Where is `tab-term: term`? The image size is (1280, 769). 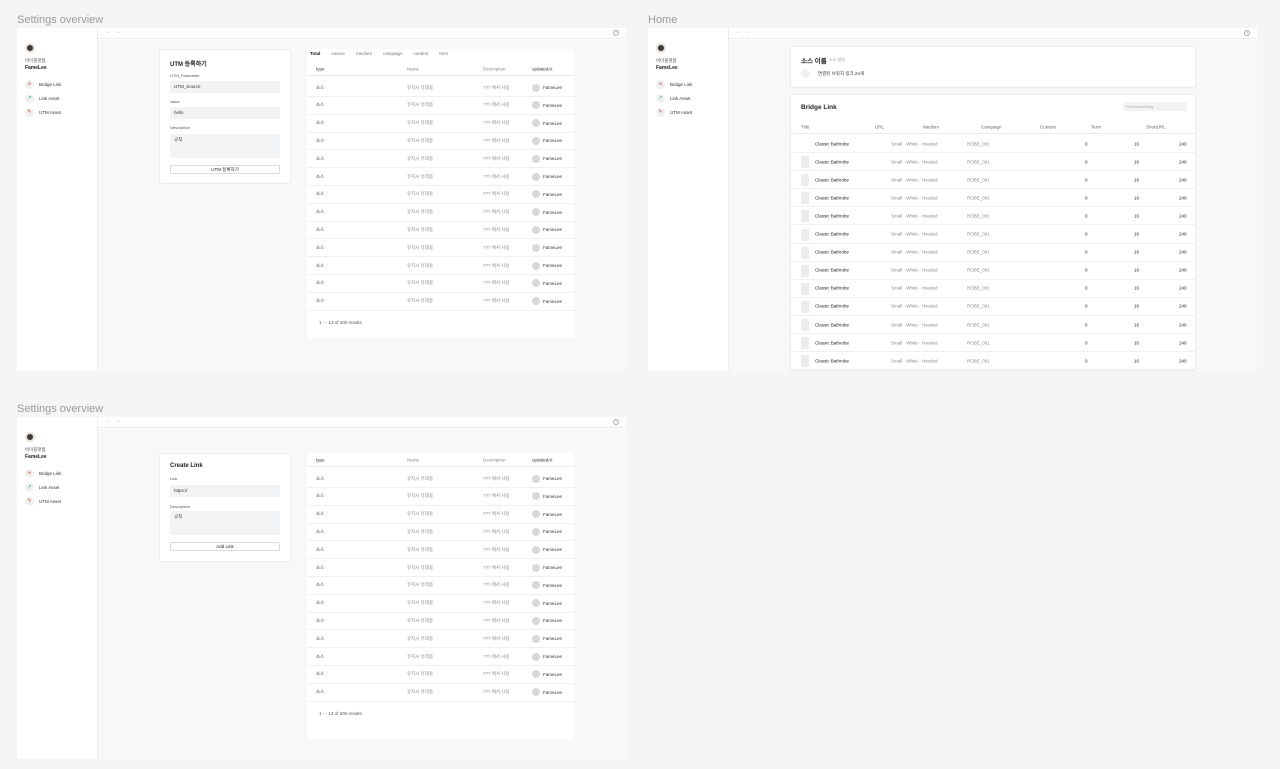 tab-term: term is located at coordinates (443, 53).